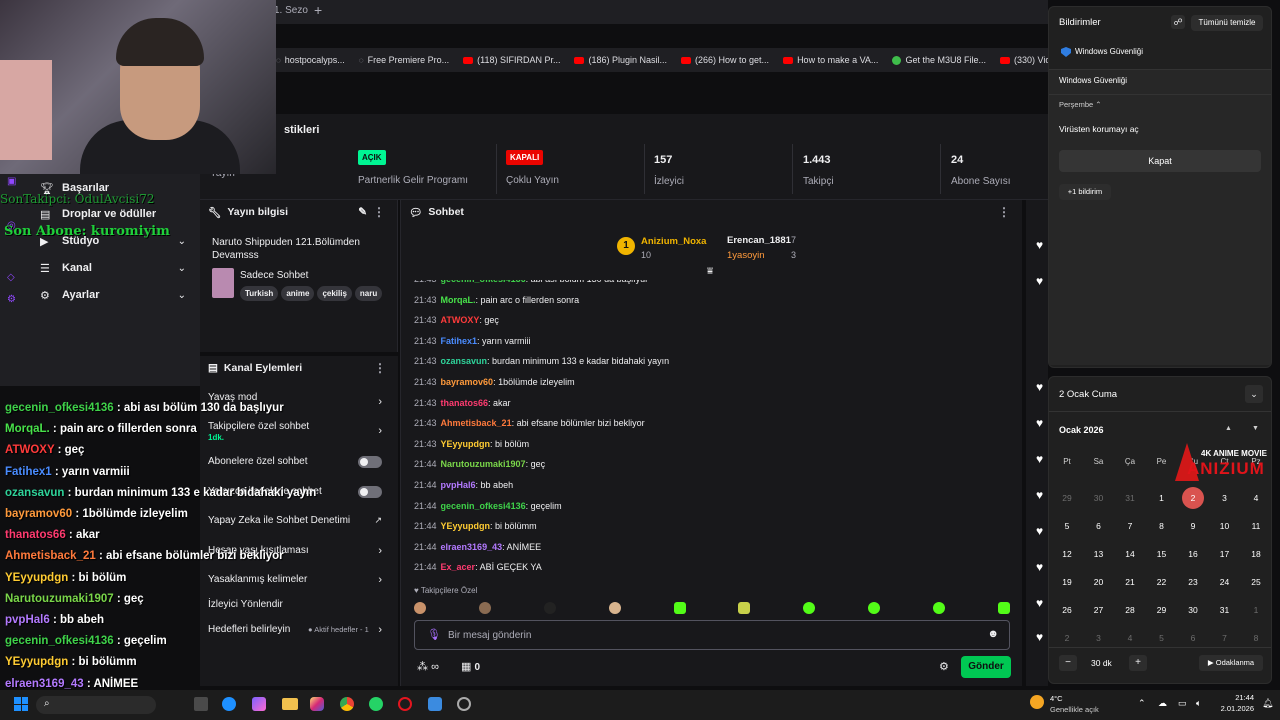 The width and height of the screenshot is (1280, 720). Describe the element at coordinates (746, 255) in the screenshot. I see `leader-user: 1yasoyin` at that location.